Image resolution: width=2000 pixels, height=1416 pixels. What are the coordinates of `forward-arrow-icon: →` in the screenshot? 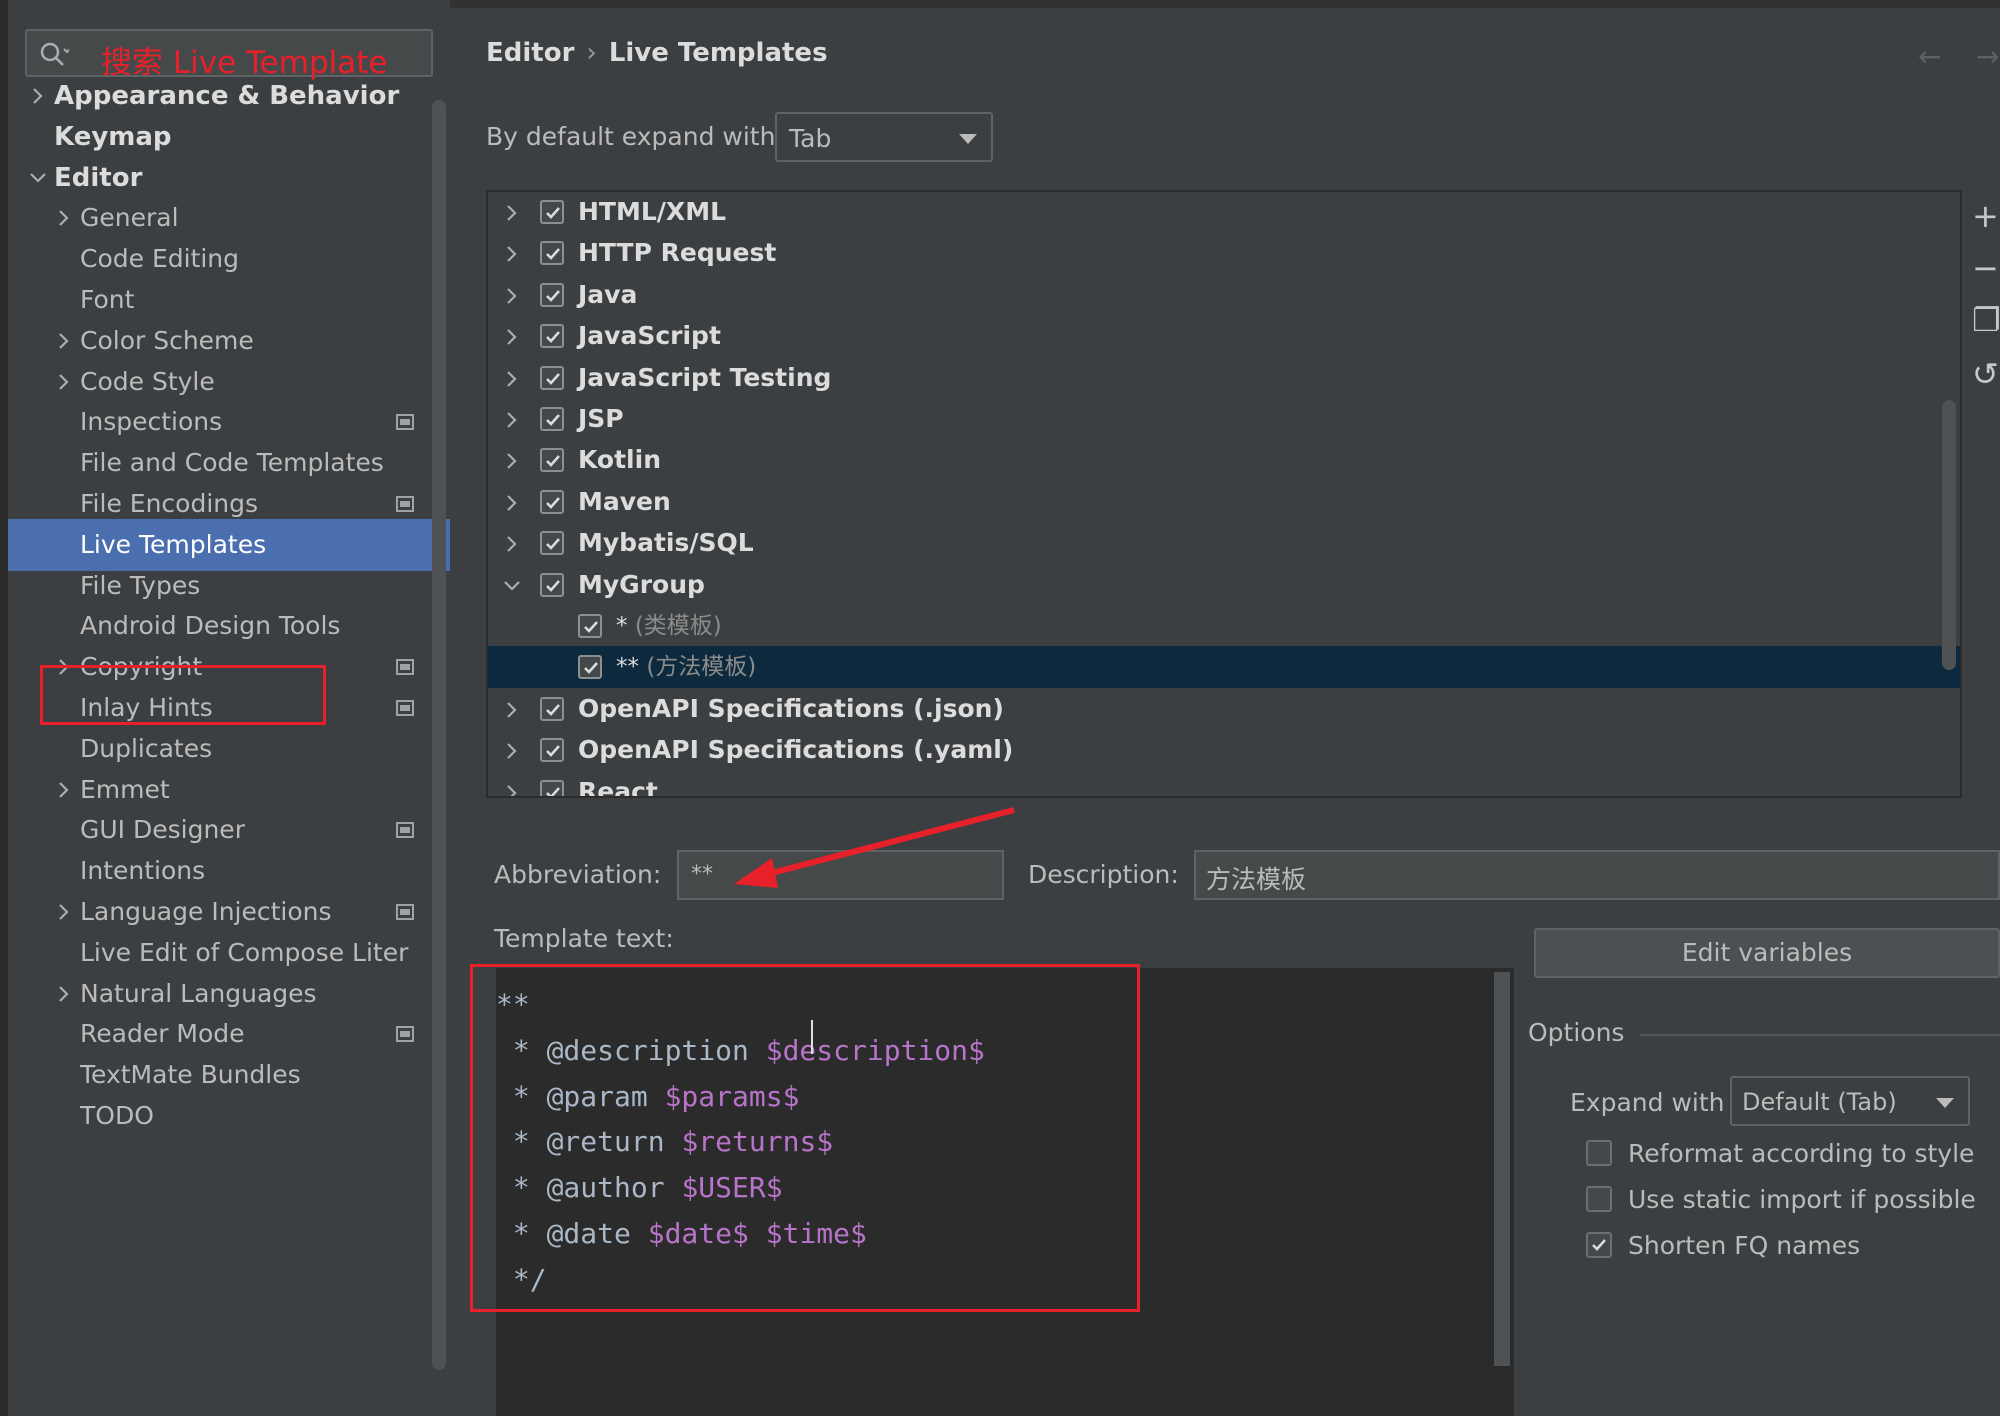 It's located at (1987, 56).